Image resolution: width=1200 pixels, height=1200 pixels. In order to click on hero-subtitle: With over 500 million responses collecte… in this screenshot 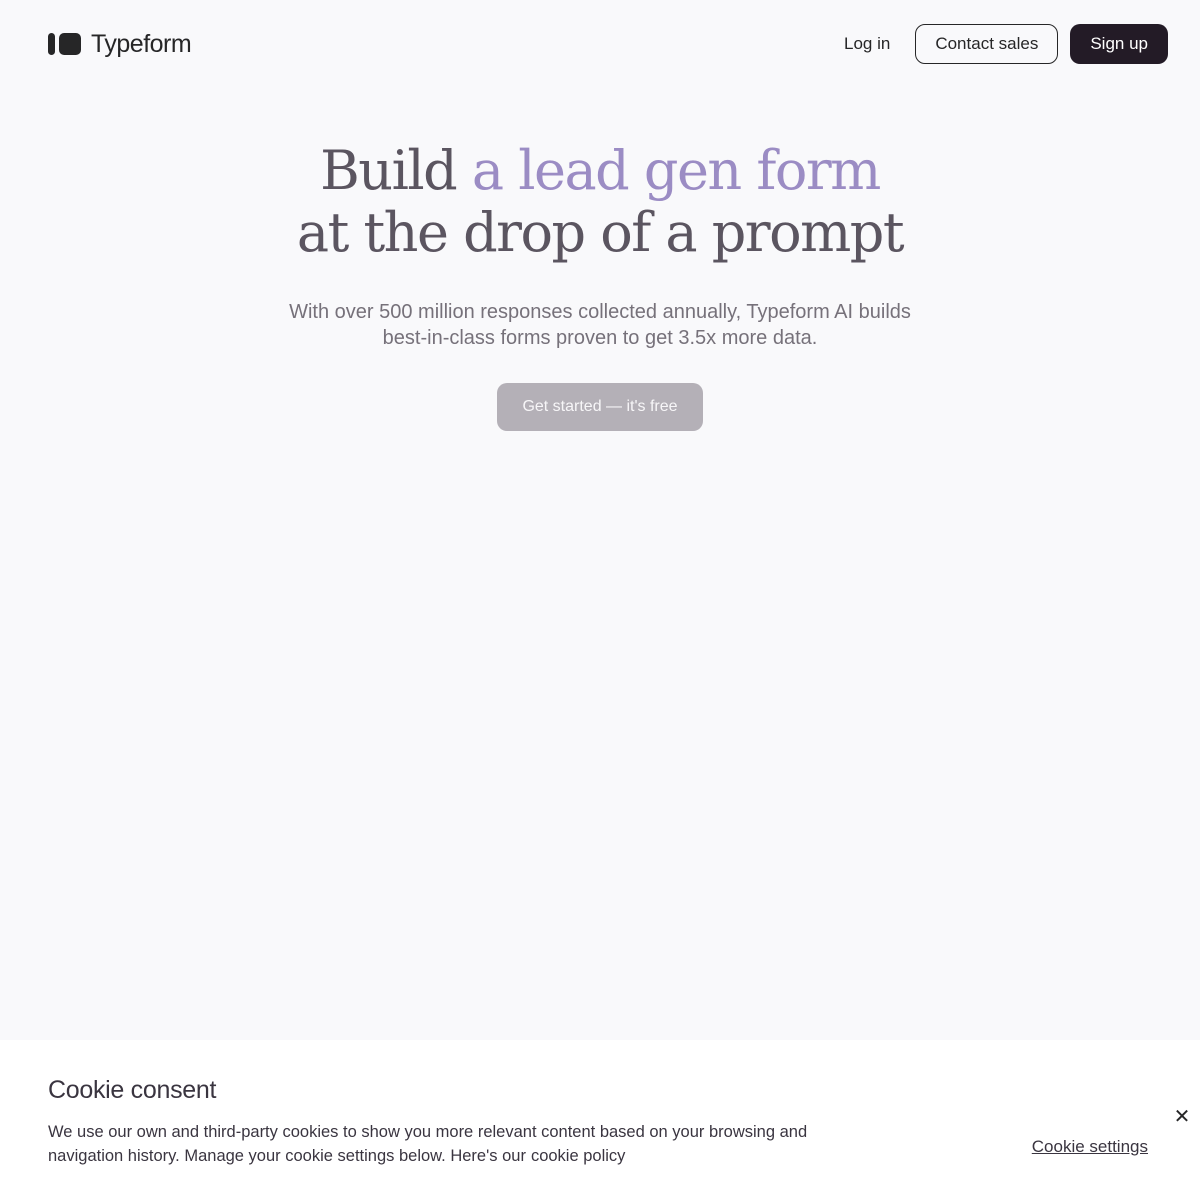, I will do `click(600, 325)`.